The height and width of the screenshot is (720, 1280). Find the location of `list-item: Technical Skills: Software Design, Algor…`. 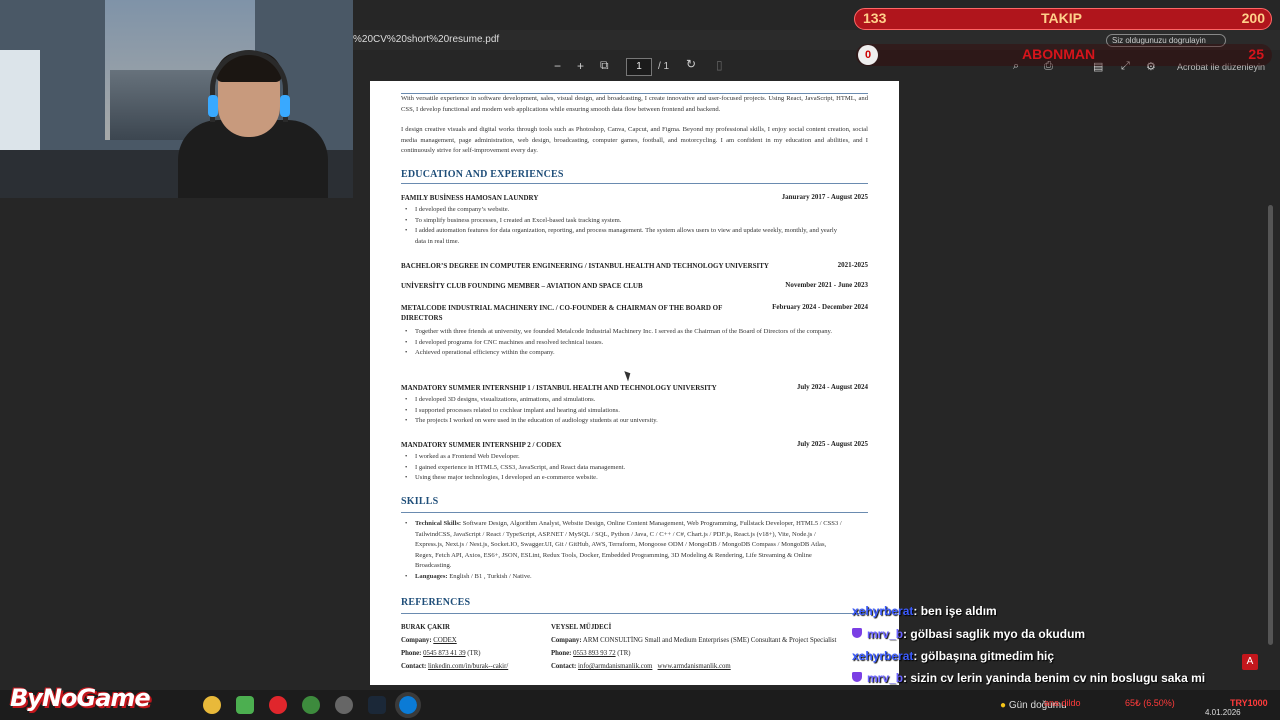

list-item: Technical Skills: Software Design, Algor… is located at coordinates (625, 545).